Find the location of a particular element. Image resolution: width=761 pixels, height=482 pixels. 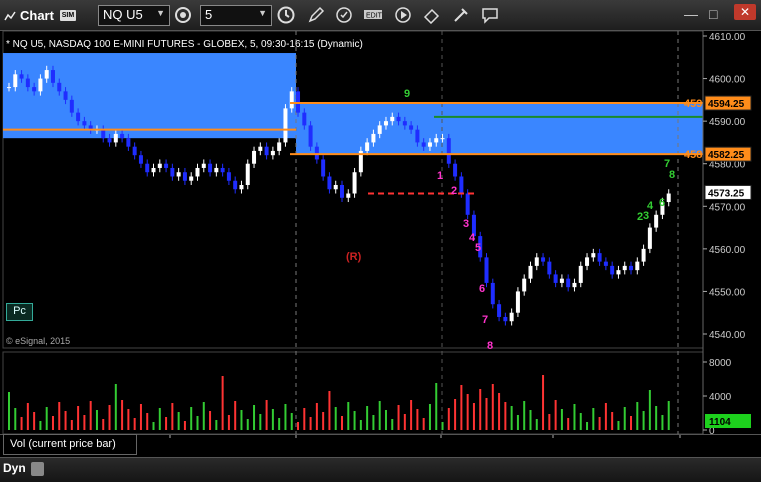

chart-window-svg is located at coordinates (10, 16).